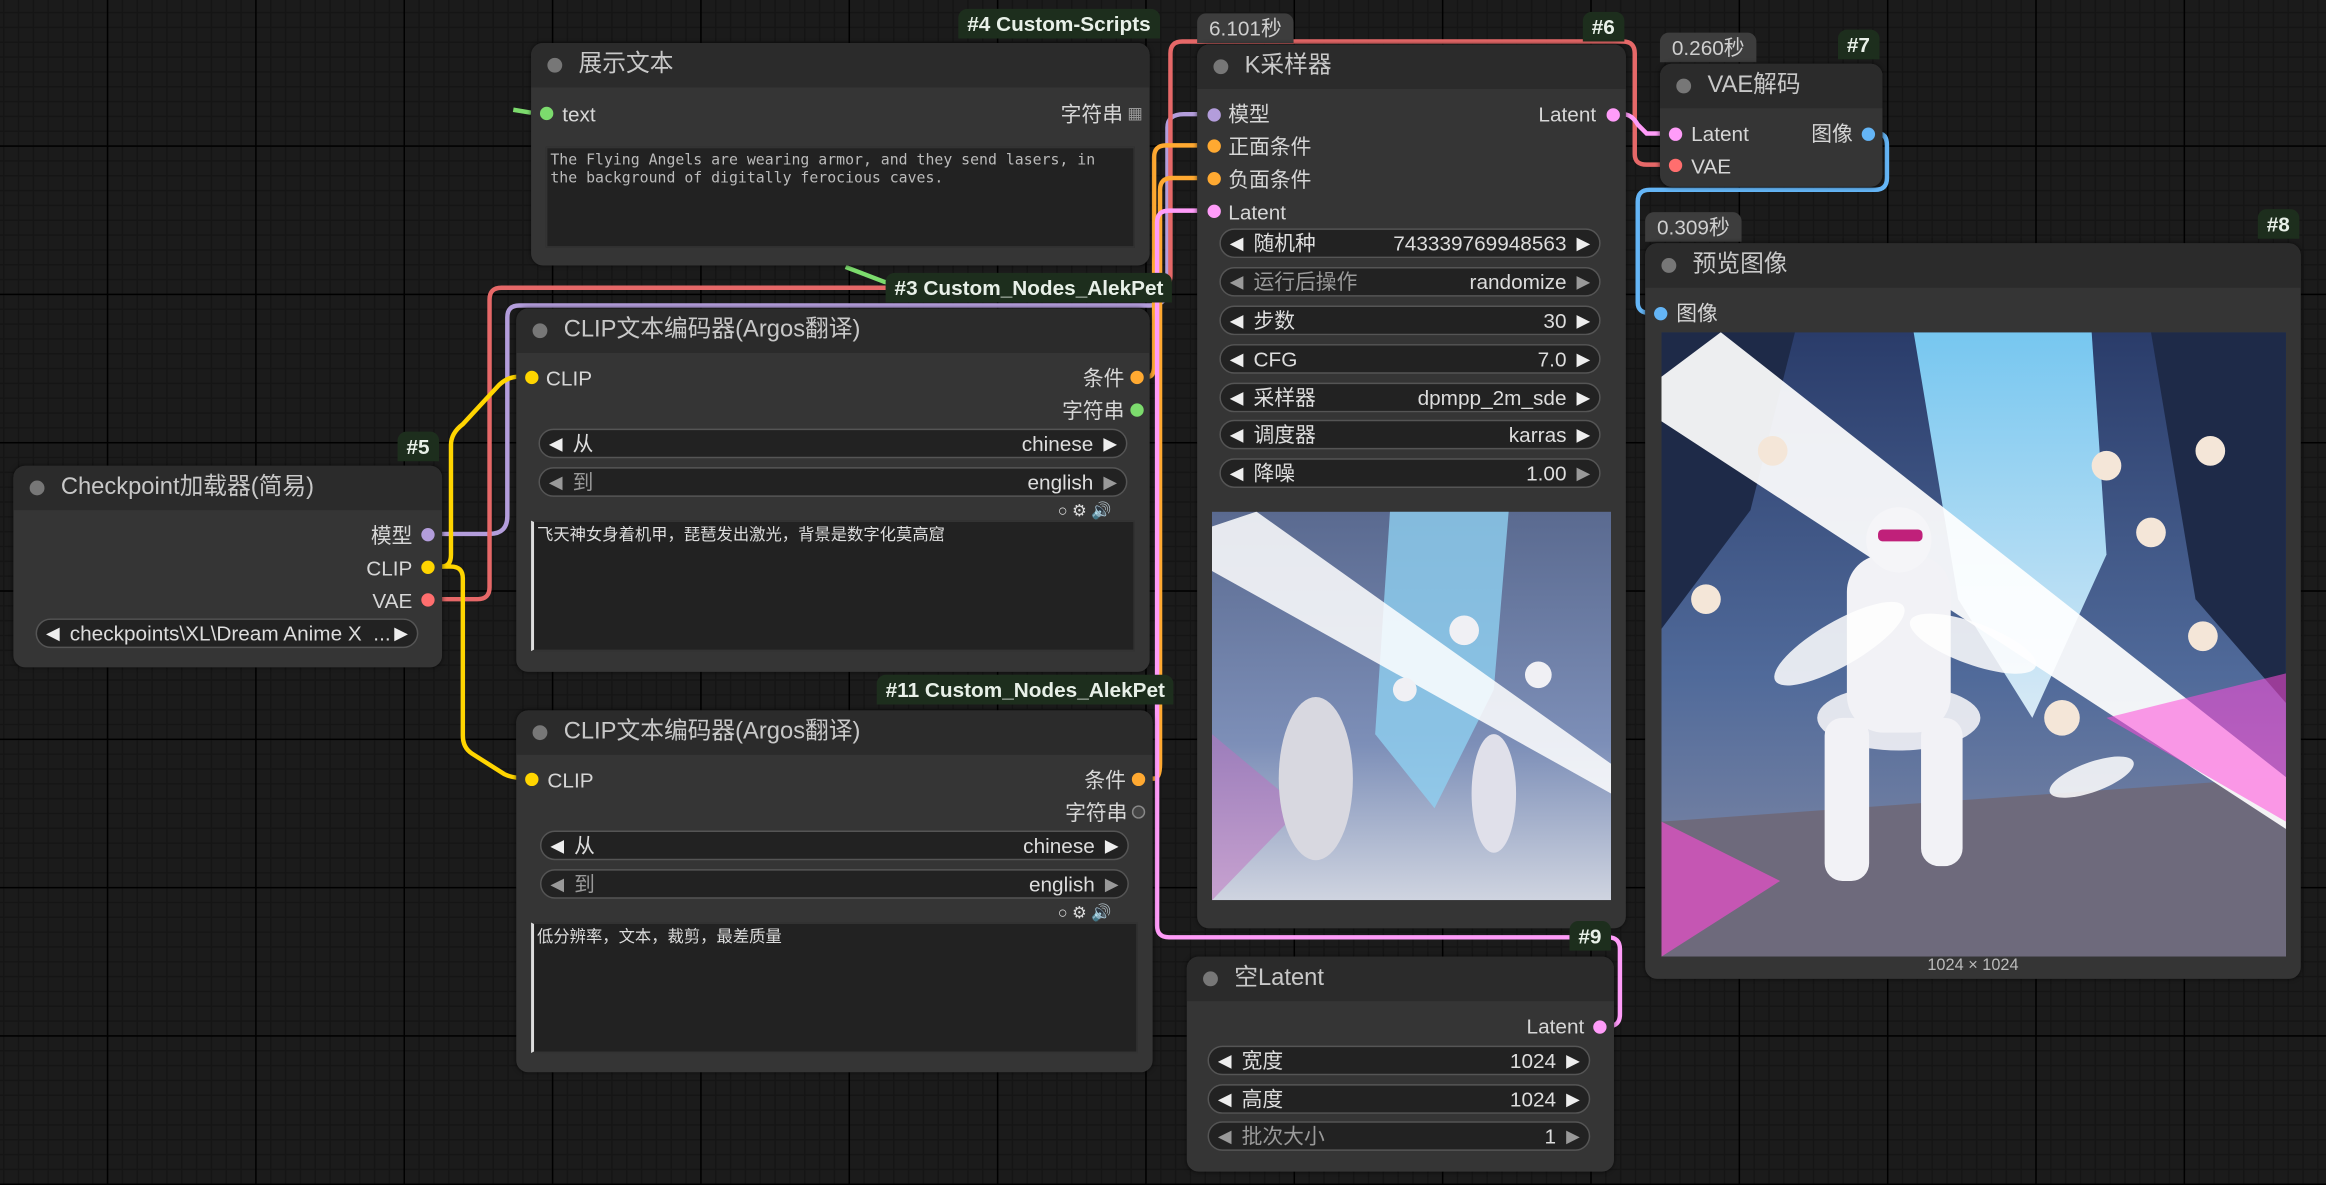 The image size is (2326, 1185). I want to click on control-after-generate-widget: ◀ 运行后操作 randomize ▶, so click(1410, 281).